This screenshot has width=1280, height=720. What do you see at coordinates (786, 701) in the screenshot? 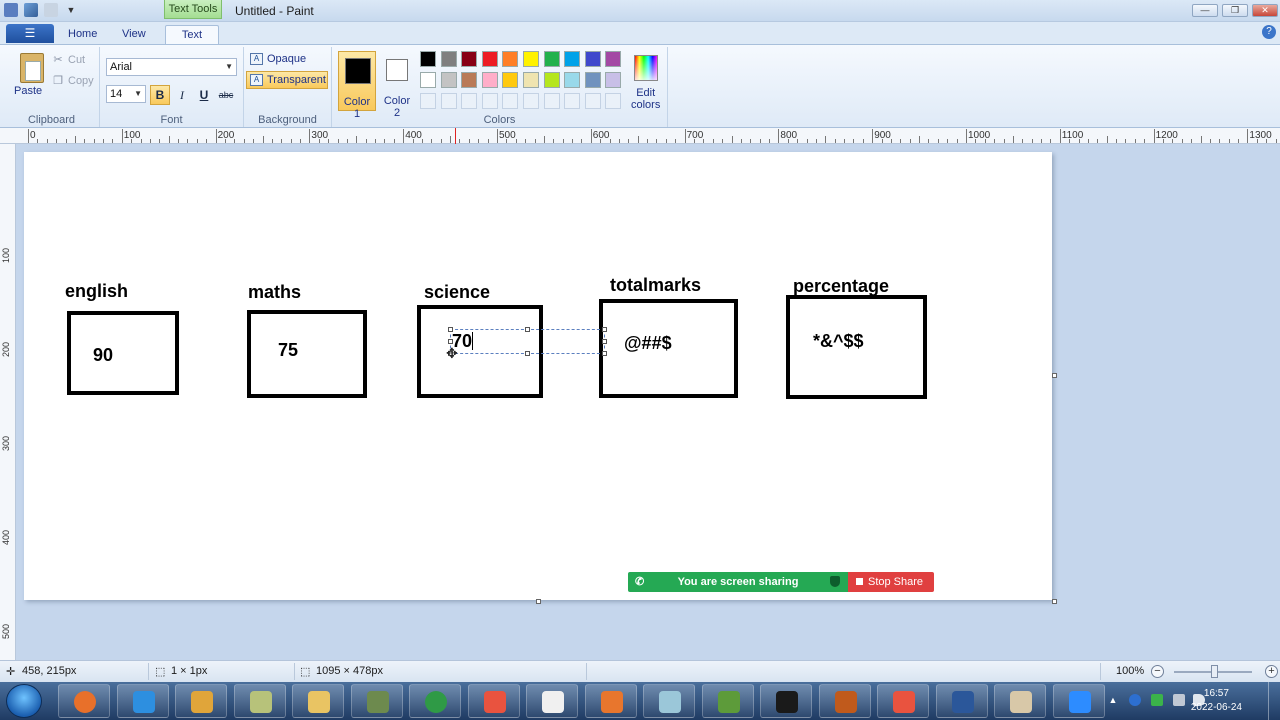
I see `taskbar-command-prompt-button` at bounding box center [786, 701].